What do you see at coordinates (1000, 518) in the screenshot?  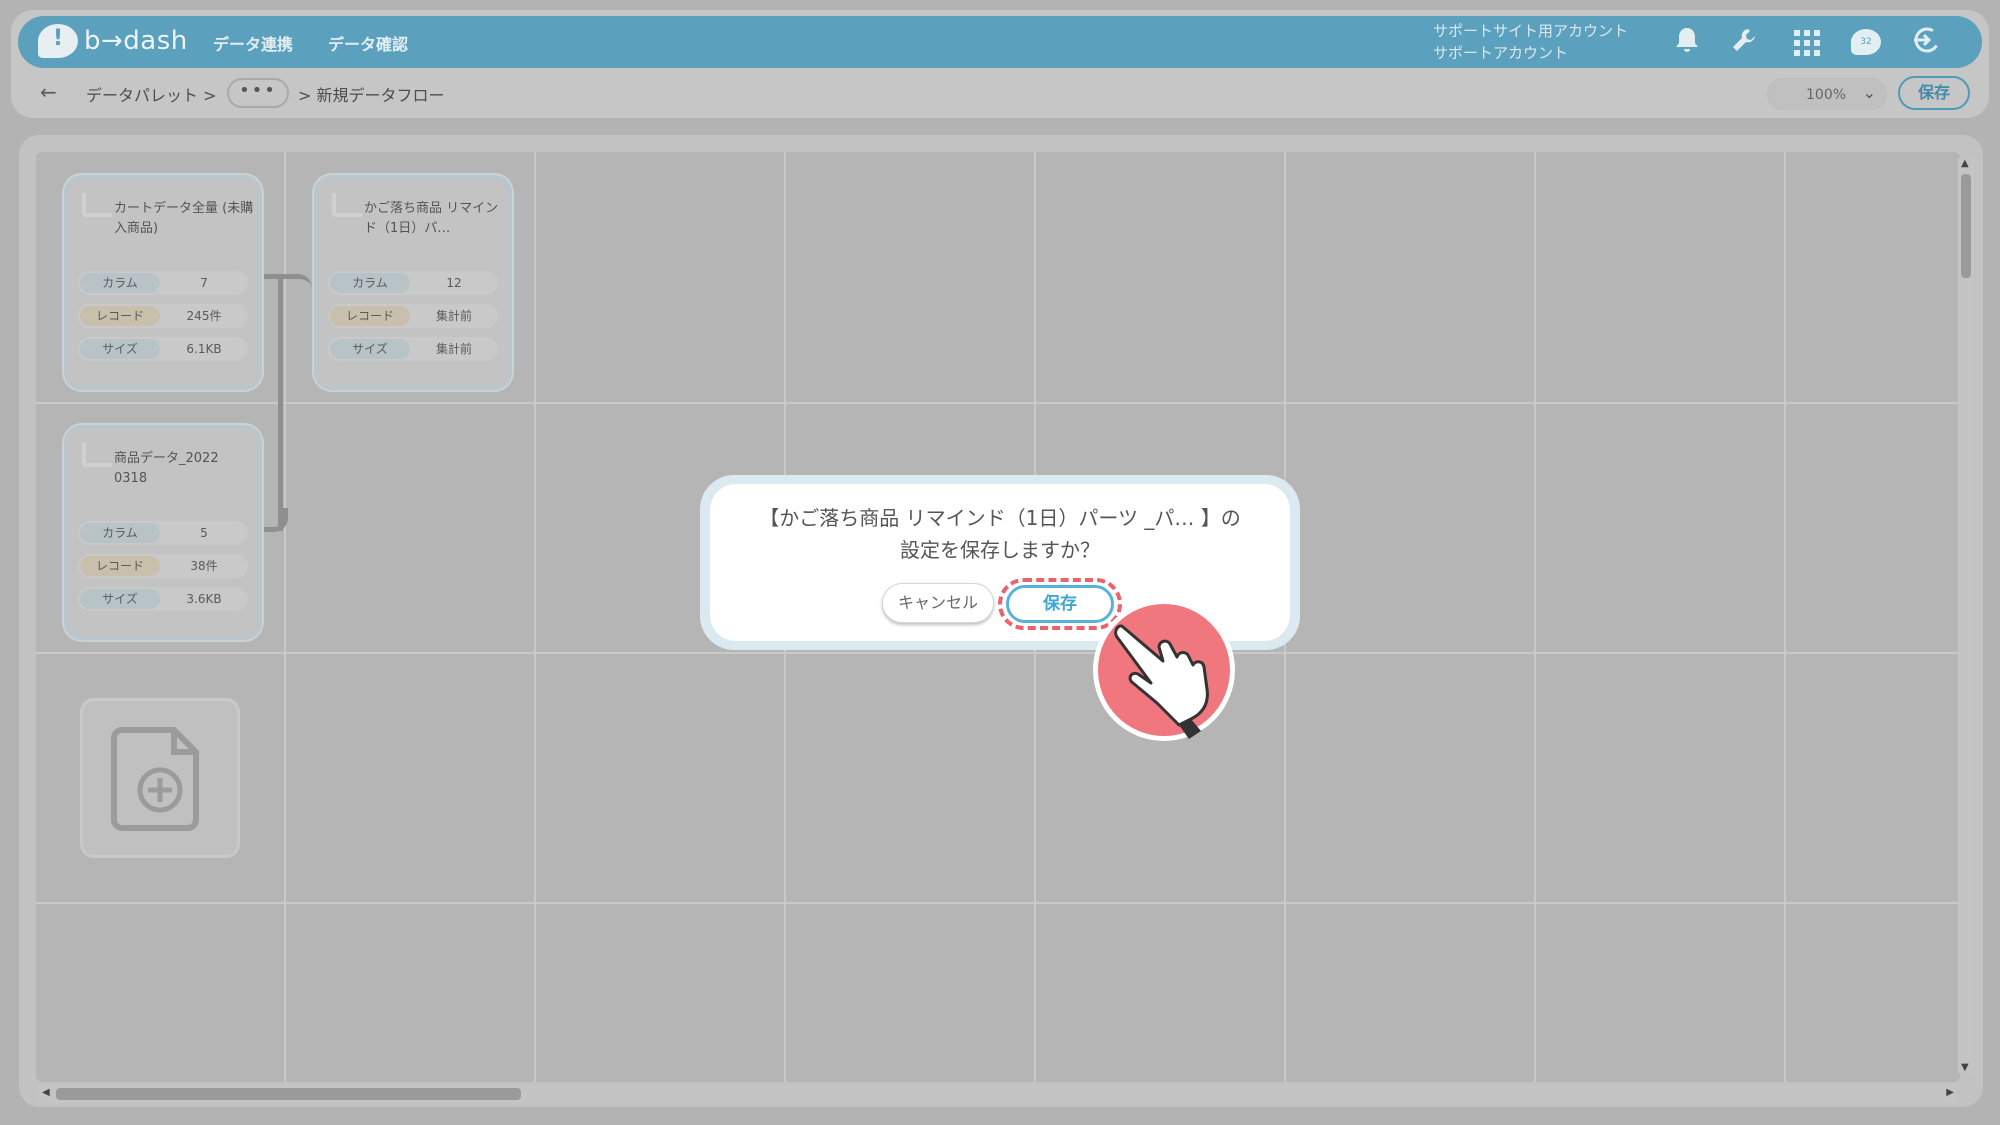 I see `dialog-message-line1: 【かご落ち商品 リマインド（1日）パーツ _パ… 】の` at bounding box center [1000, 518].